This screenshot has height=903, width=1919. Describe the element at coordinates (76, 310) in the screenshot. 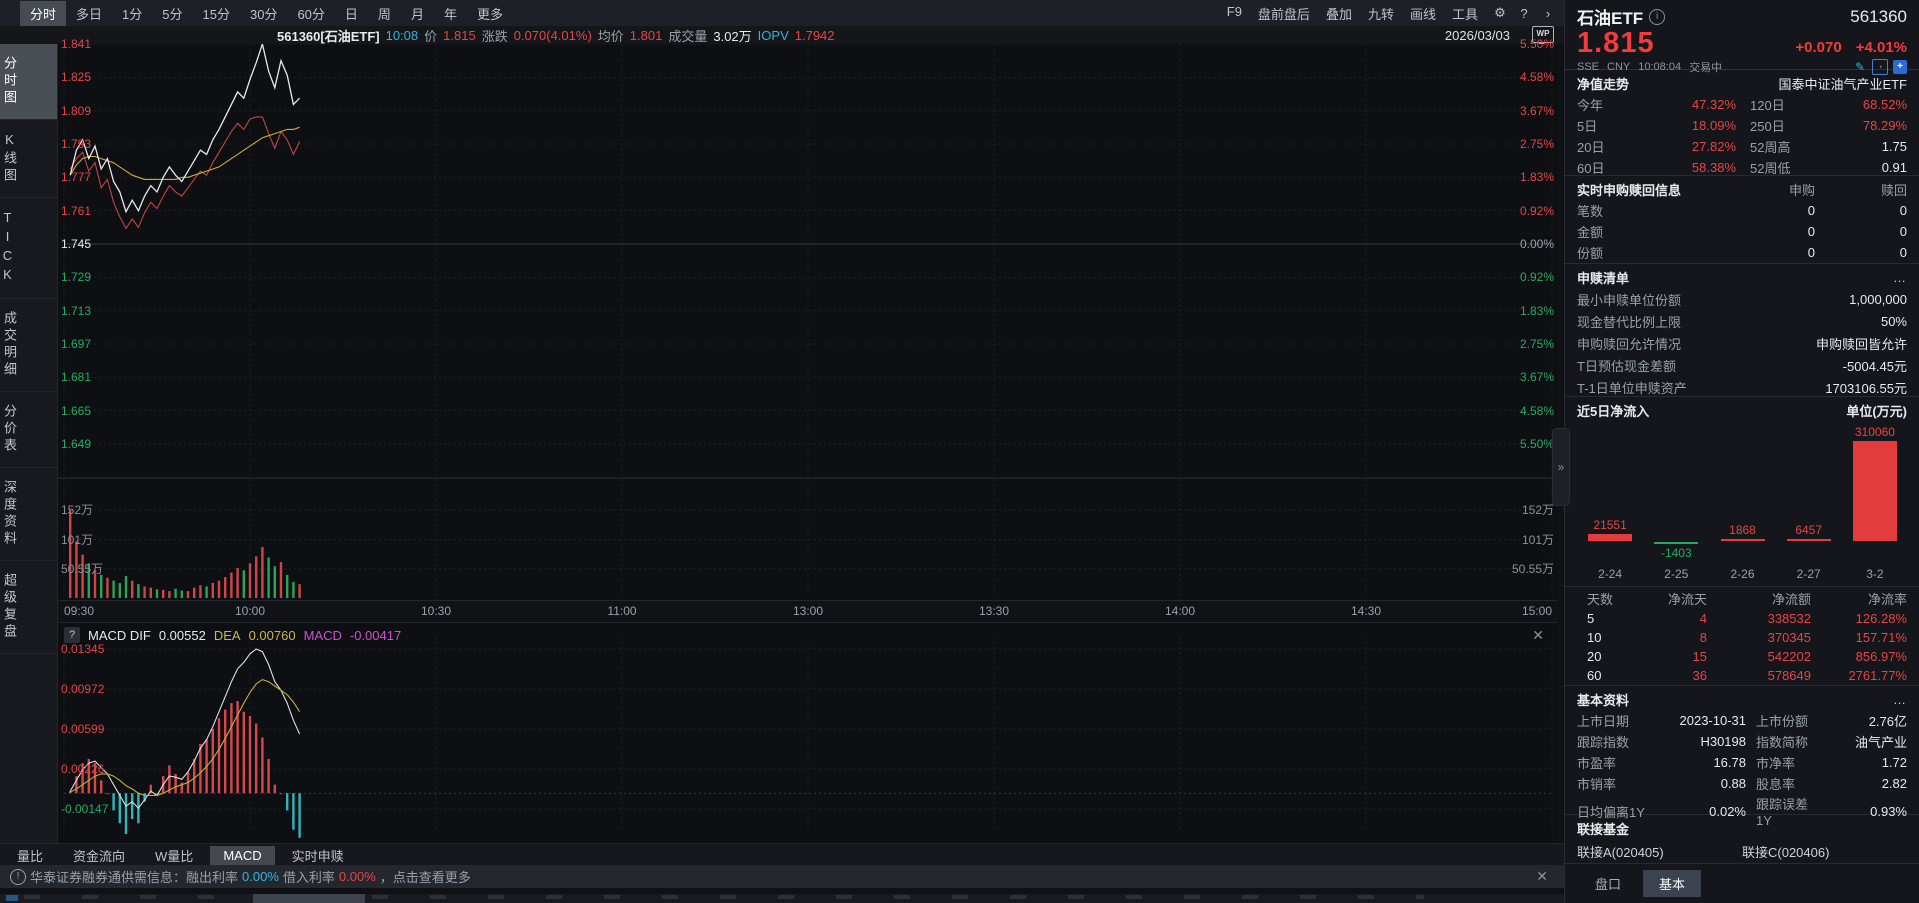

I see `price-axis-label: 1.713` at that location.